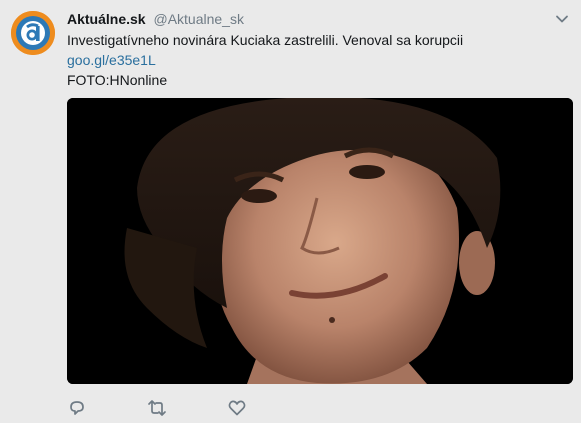 Image resolution: width=581 pixels, height=423 pixels. I want to click on avatar, so click(33, 33).